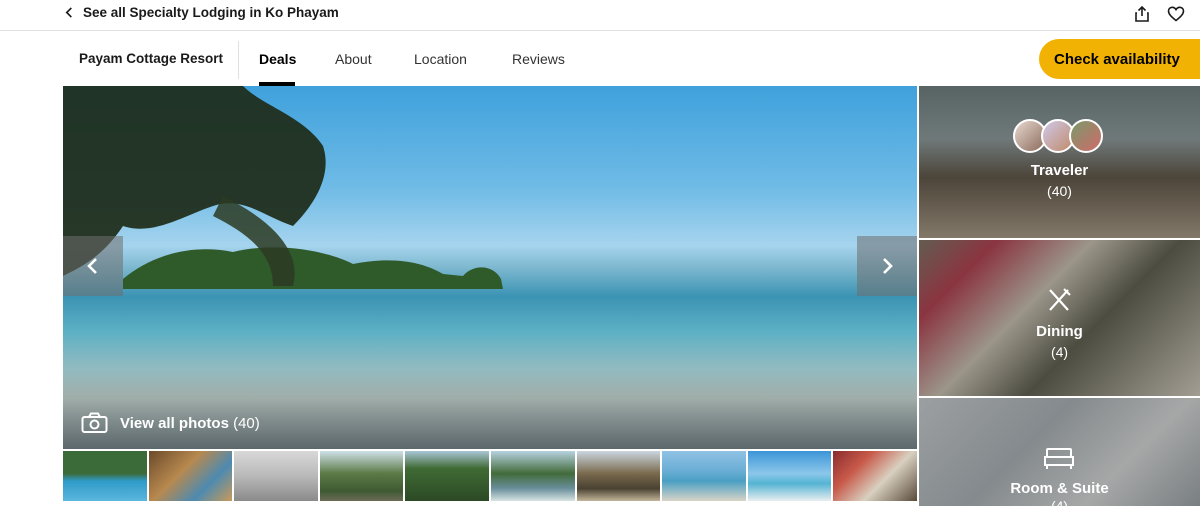 The image size is (1200, 506). I want to click on category-label: Traveler, so click(1059, 170).